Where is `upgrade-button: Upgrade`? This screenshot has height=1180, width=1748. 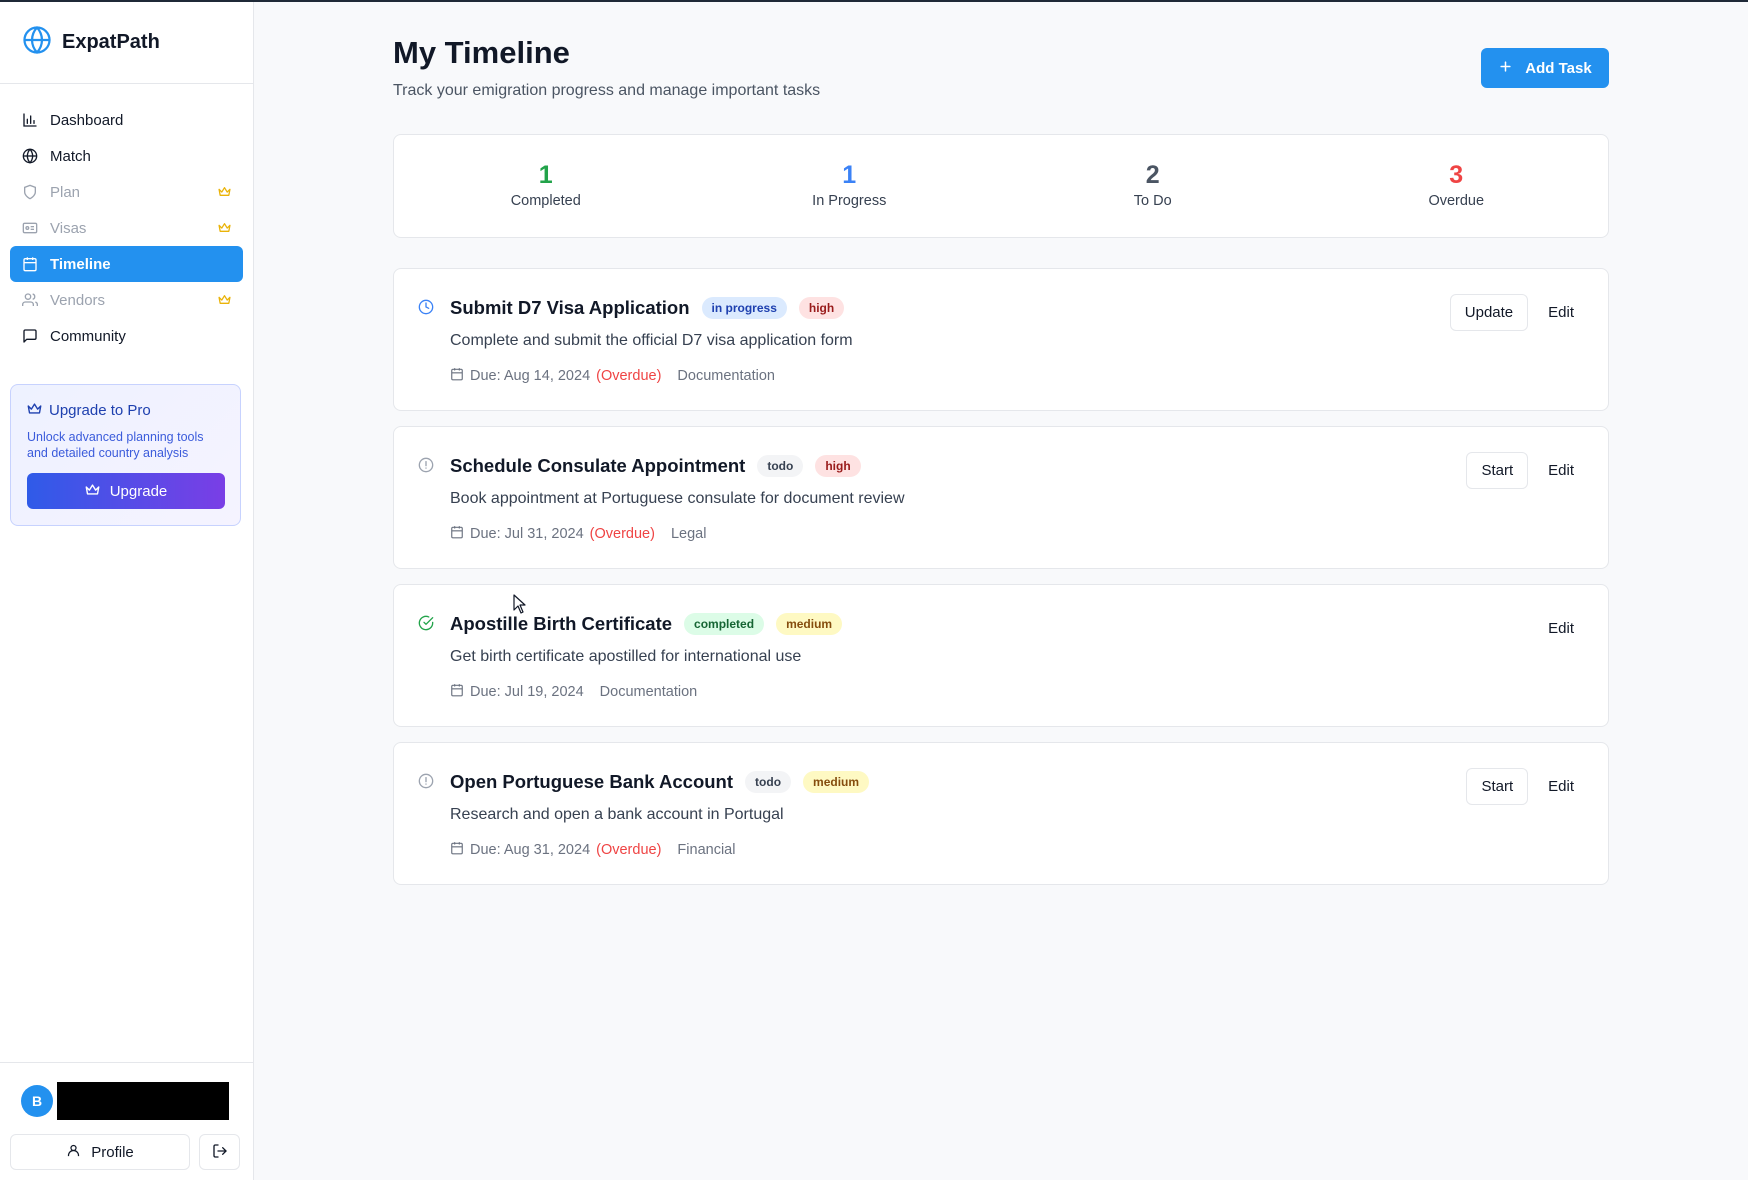
upgrade-button: Upgrade is located at coordinates (126, 491).